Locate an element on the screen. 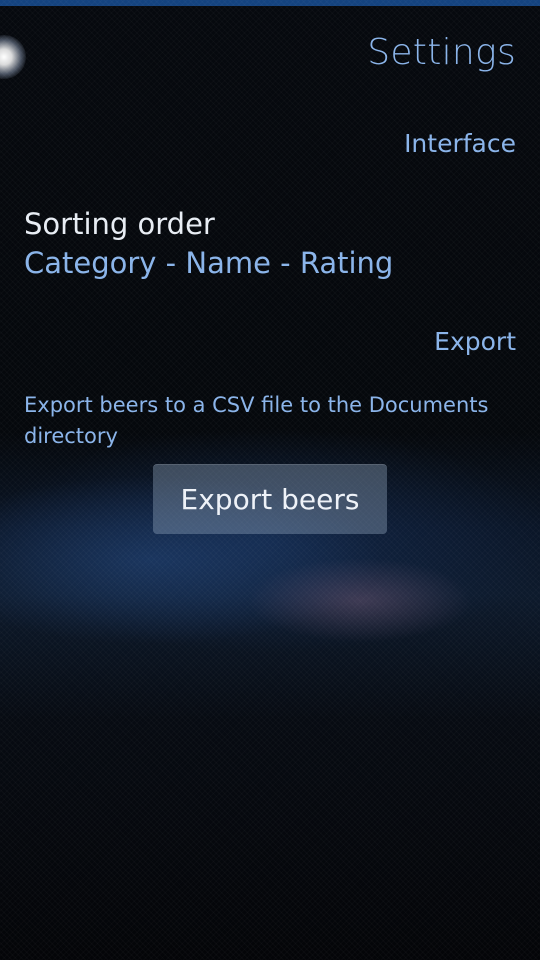 This screenshot has height=960, width=540. pulley-menu-indicator is located at coordinates (13, 57).